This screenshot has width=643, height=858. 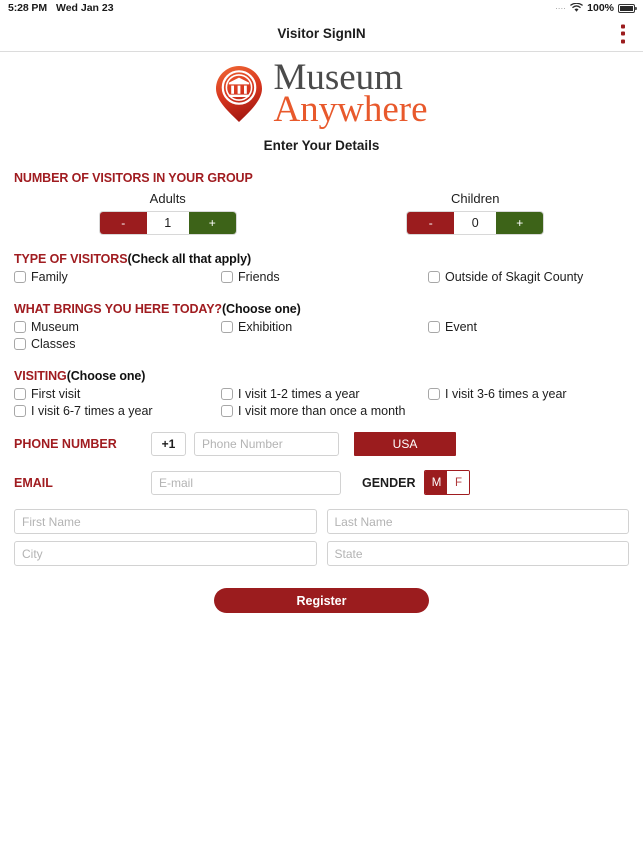 What do you see at coordinates (458, 483) in the screenshot?
I see `gender-female-button: F` at bounding box center [458, 483].